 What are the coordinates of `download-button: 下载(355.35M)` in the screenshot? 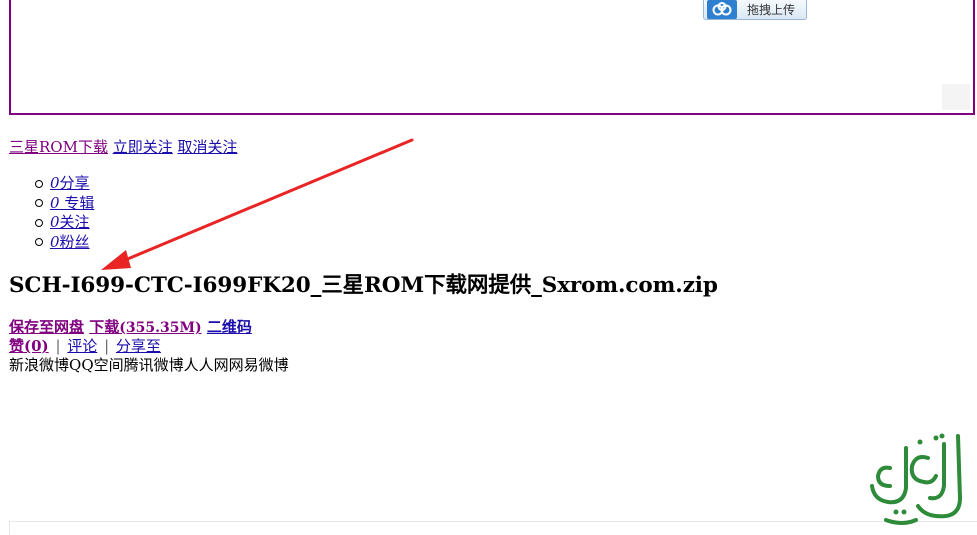 It's located at (145, 327).